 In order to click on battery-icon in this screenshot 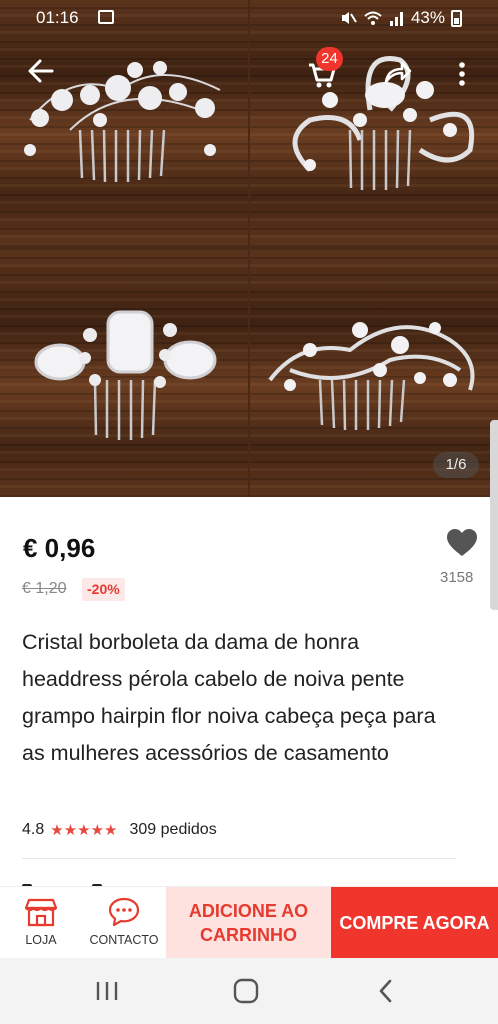, I will do `click(456, 18)`.